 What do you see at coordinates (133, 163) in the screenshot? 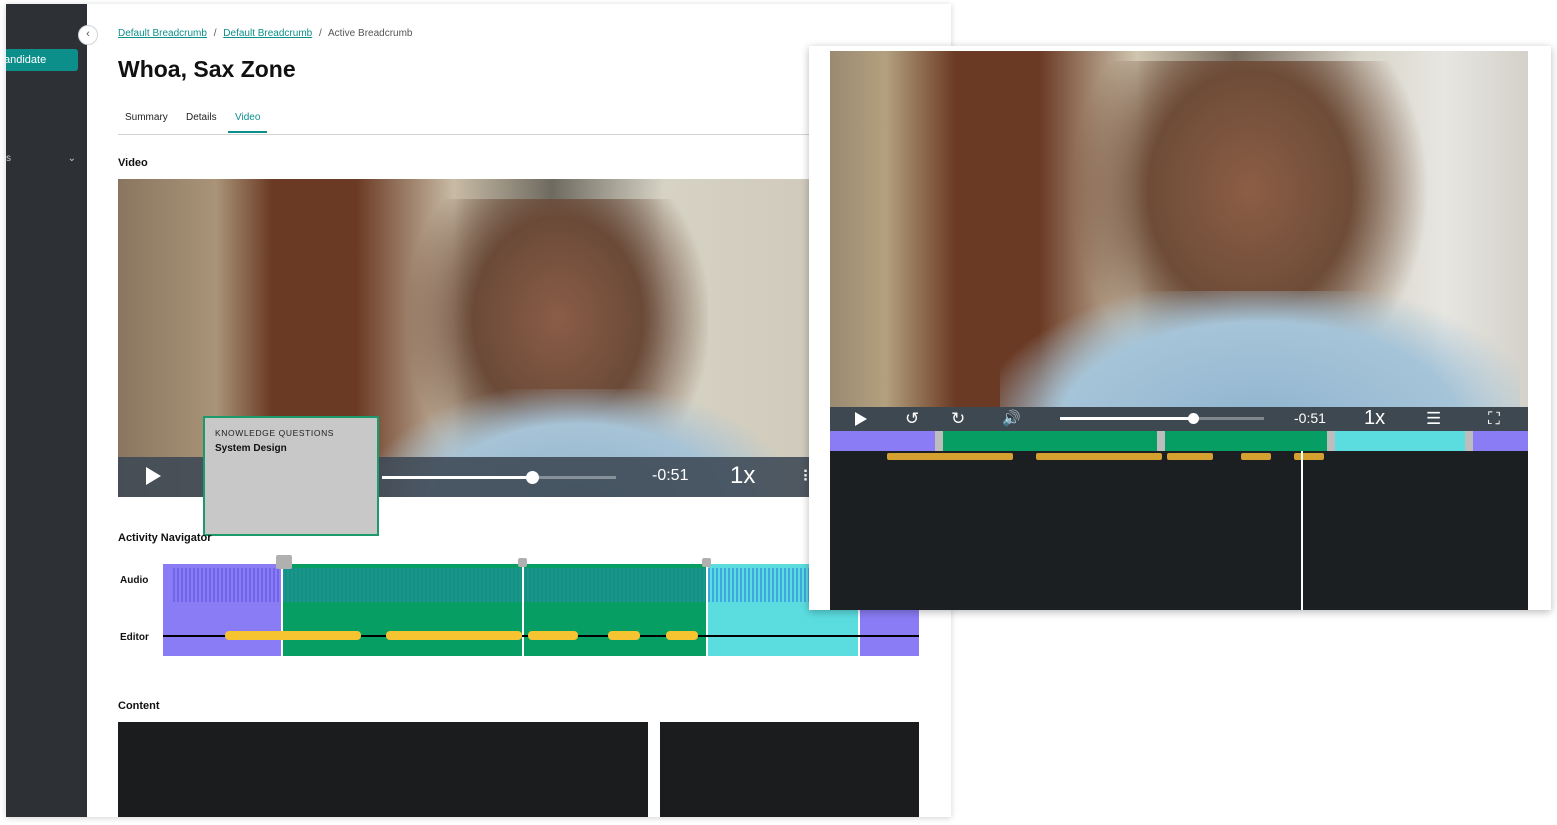
I see `video-section-label: Video` at bounding box center [133, 163].